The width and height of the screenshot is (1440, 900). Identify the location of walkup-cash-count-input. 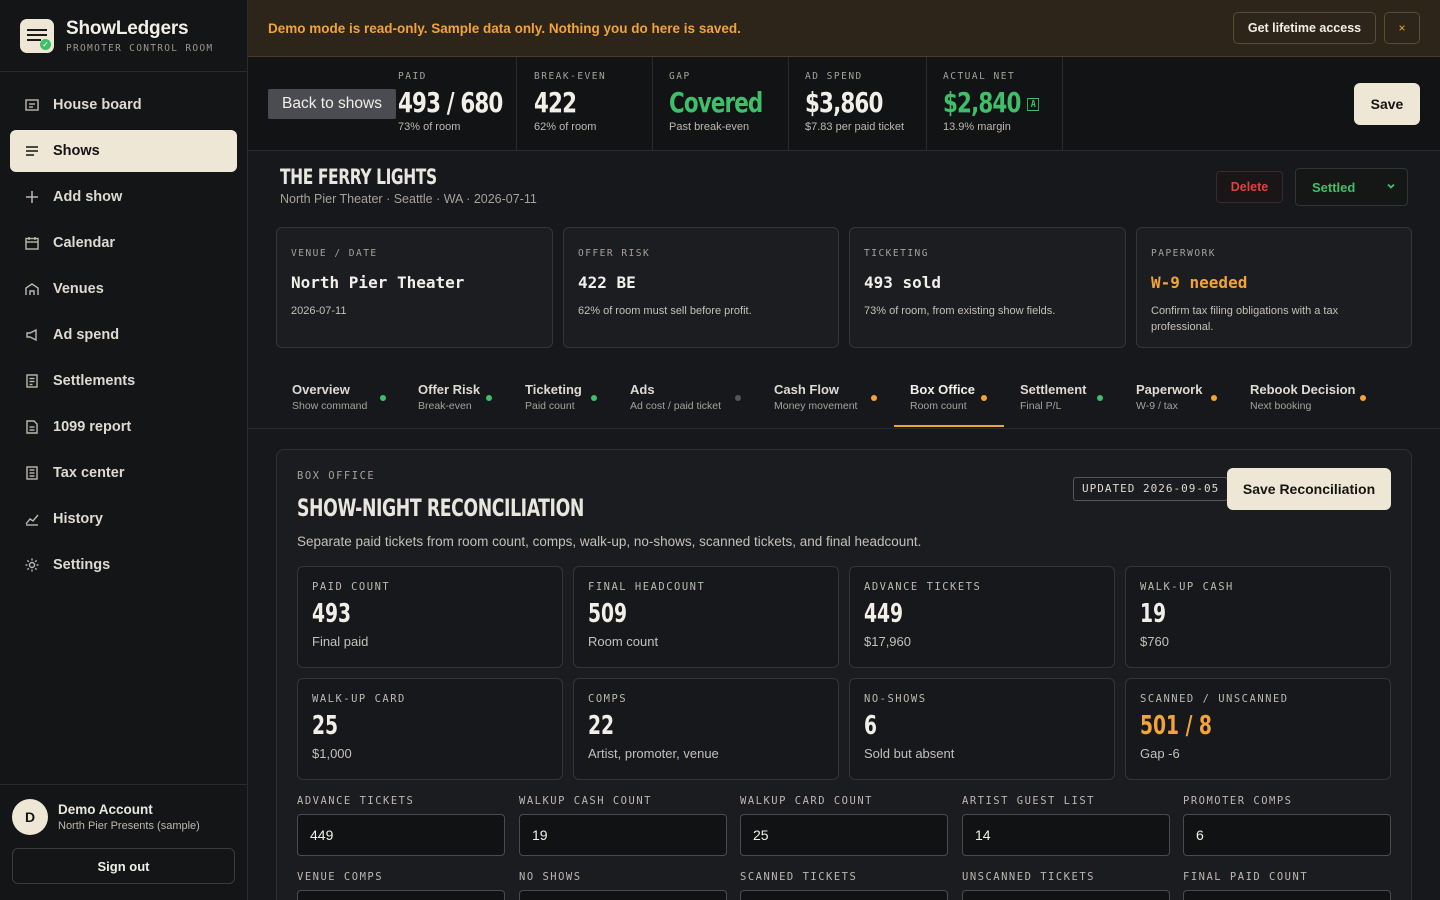
(623, 835).